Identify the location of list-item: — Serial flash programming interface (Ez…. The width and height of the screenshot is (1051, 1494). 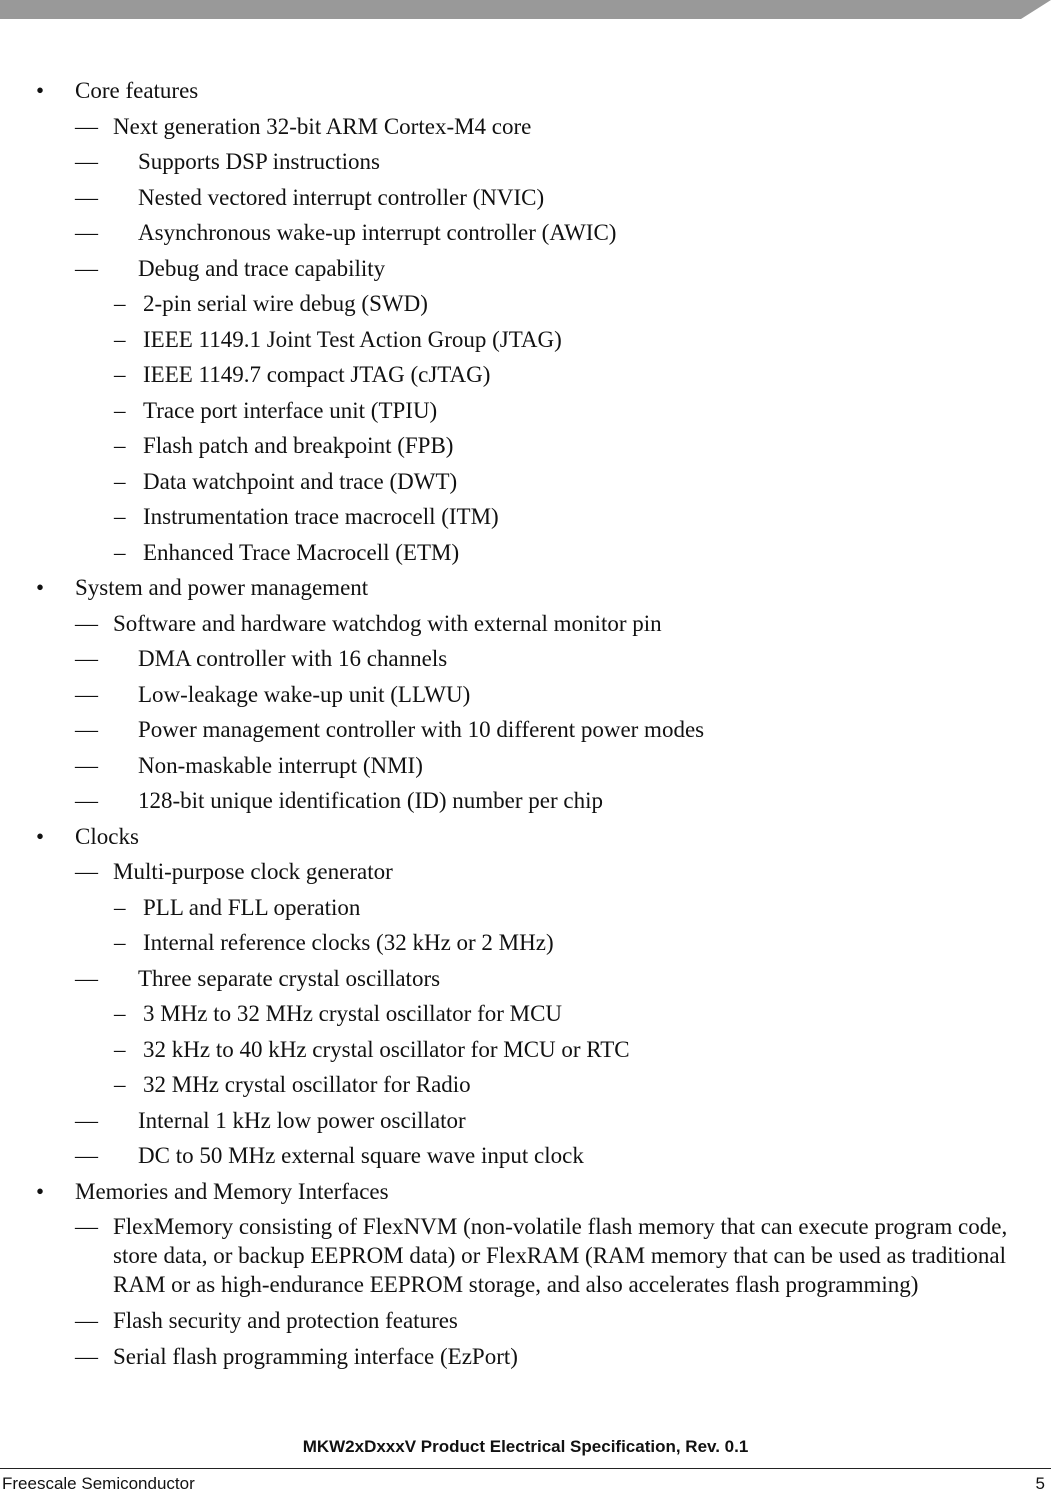
(525, 1357).